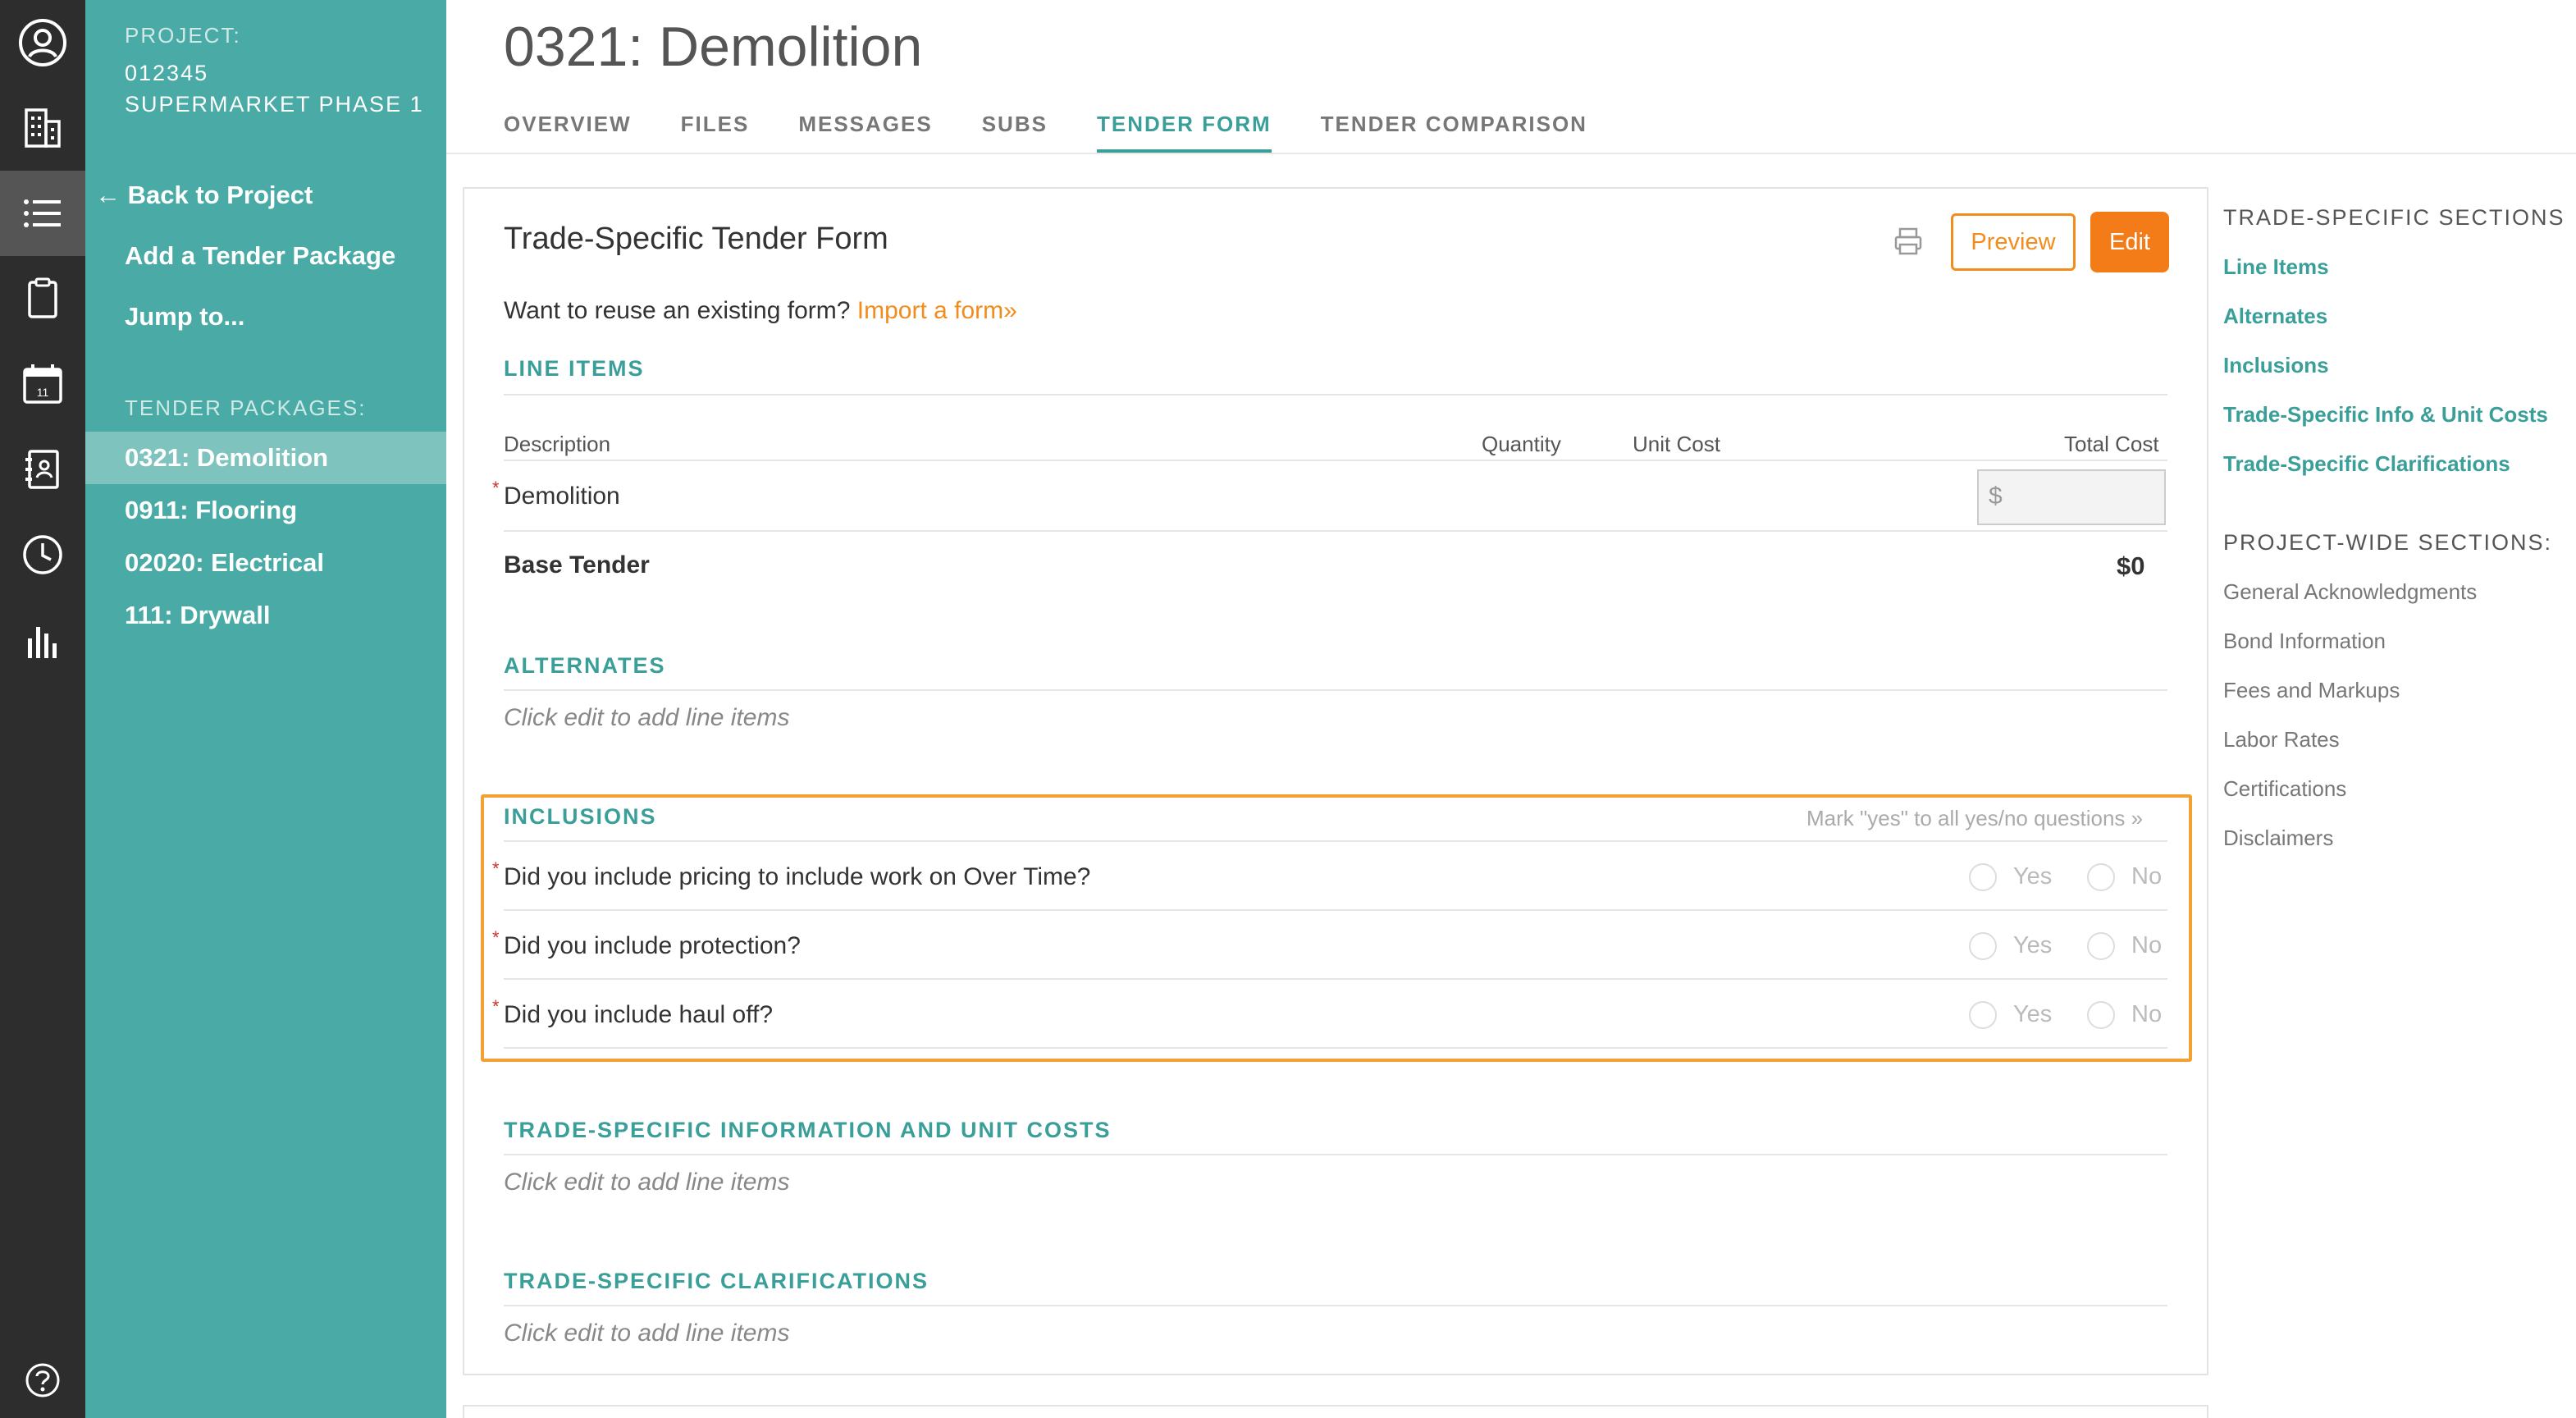 This screenshot has width=2576, height=1418. Describe the element at coordinates (274, 104) in the screenshot. I see `project-name: SUPERMARKET PHASE 1` at that location.